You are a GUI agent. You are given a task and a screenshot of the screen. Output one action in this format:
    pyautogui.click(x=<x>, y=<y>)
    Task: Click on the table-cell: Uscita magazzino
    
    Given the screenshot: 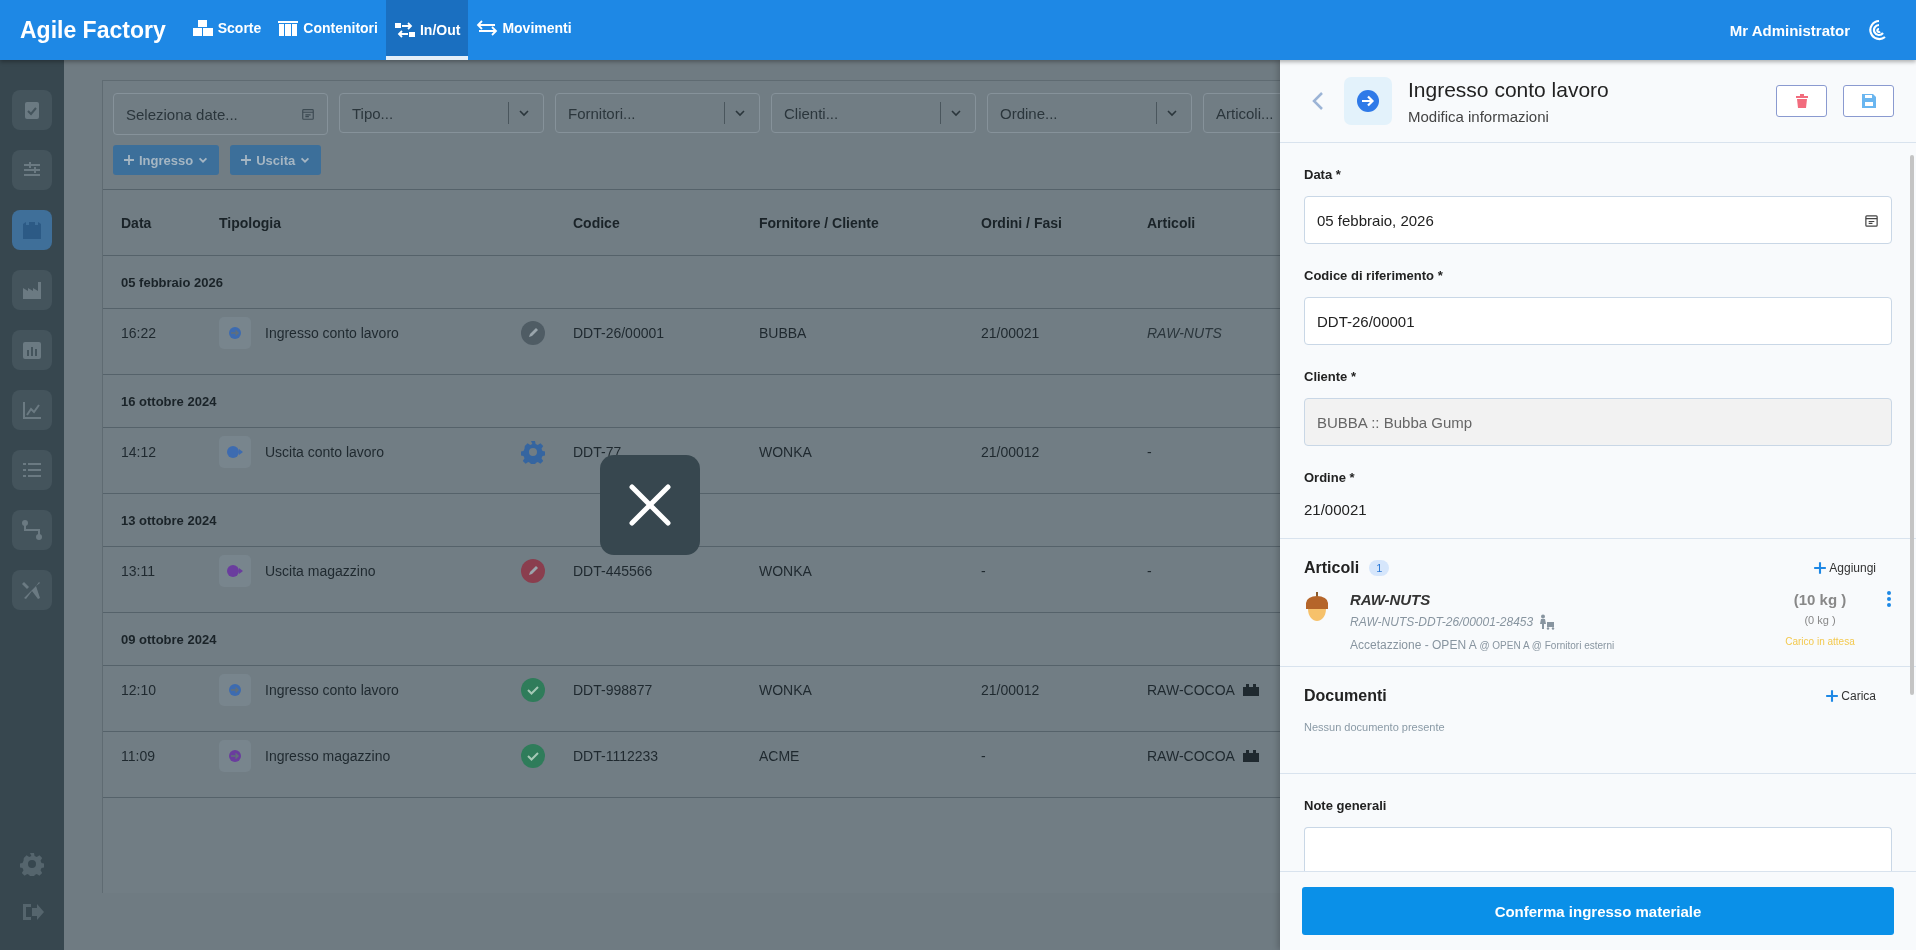 What is the action you would take?
    pyautogui.click(x=320, y=571)
    